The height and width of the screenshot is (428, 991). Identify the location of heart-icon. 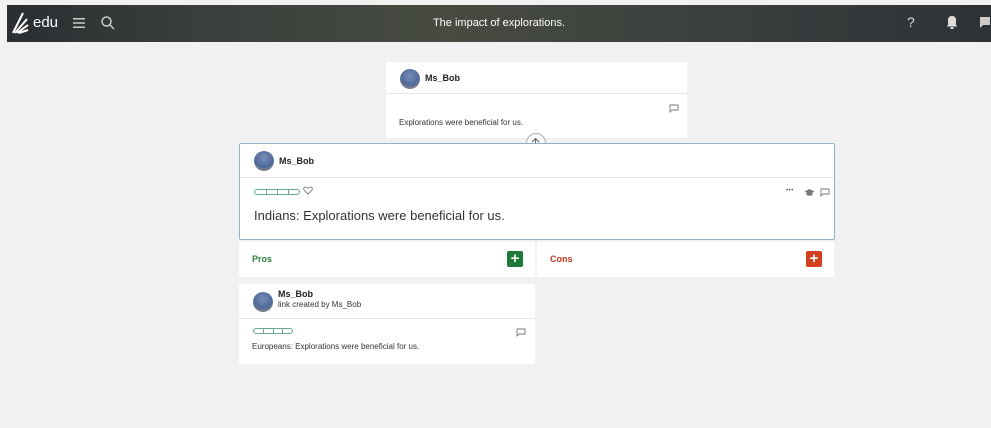
(308, 190).